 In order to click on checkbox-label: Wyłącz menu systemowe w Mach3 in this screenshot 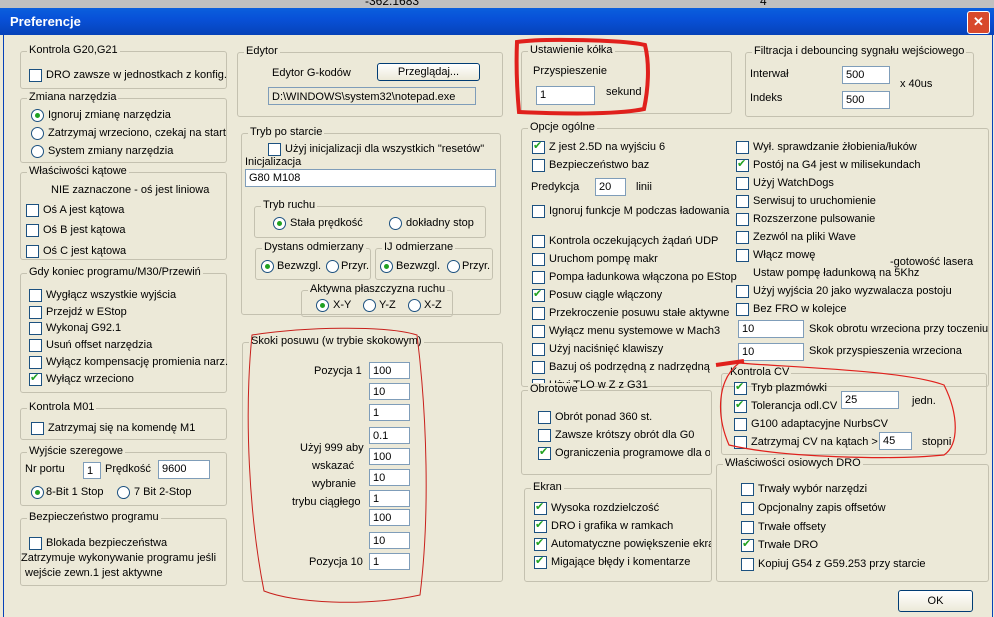, I will do `click(635, 331)`.